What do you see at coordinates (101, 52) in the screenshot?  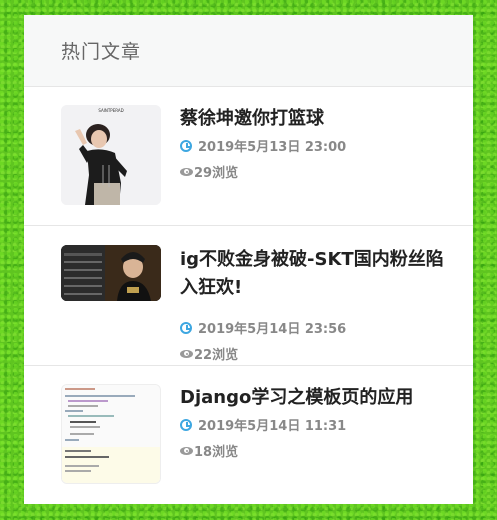 I see `panel-title: 热门文章` at bounding box center [101, 52].